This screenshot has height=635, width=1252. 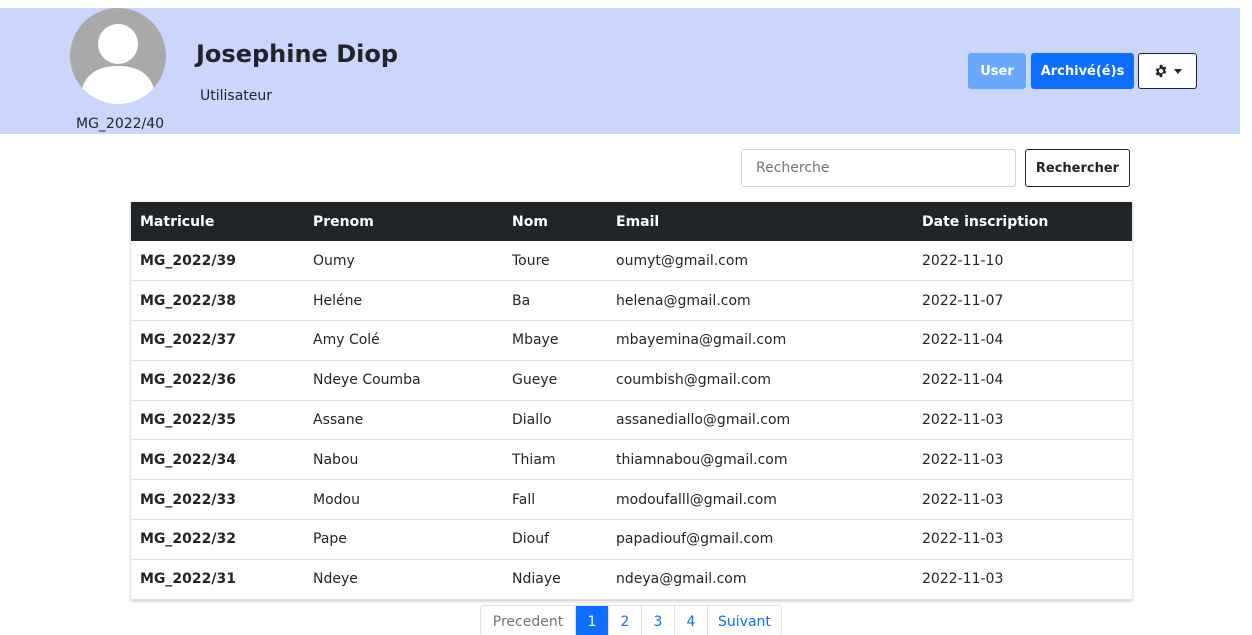 What do you see at coordinates (330, 539) in the screenshot?
I see `cell-prenom: Pape` at bounding box center [330, 539].